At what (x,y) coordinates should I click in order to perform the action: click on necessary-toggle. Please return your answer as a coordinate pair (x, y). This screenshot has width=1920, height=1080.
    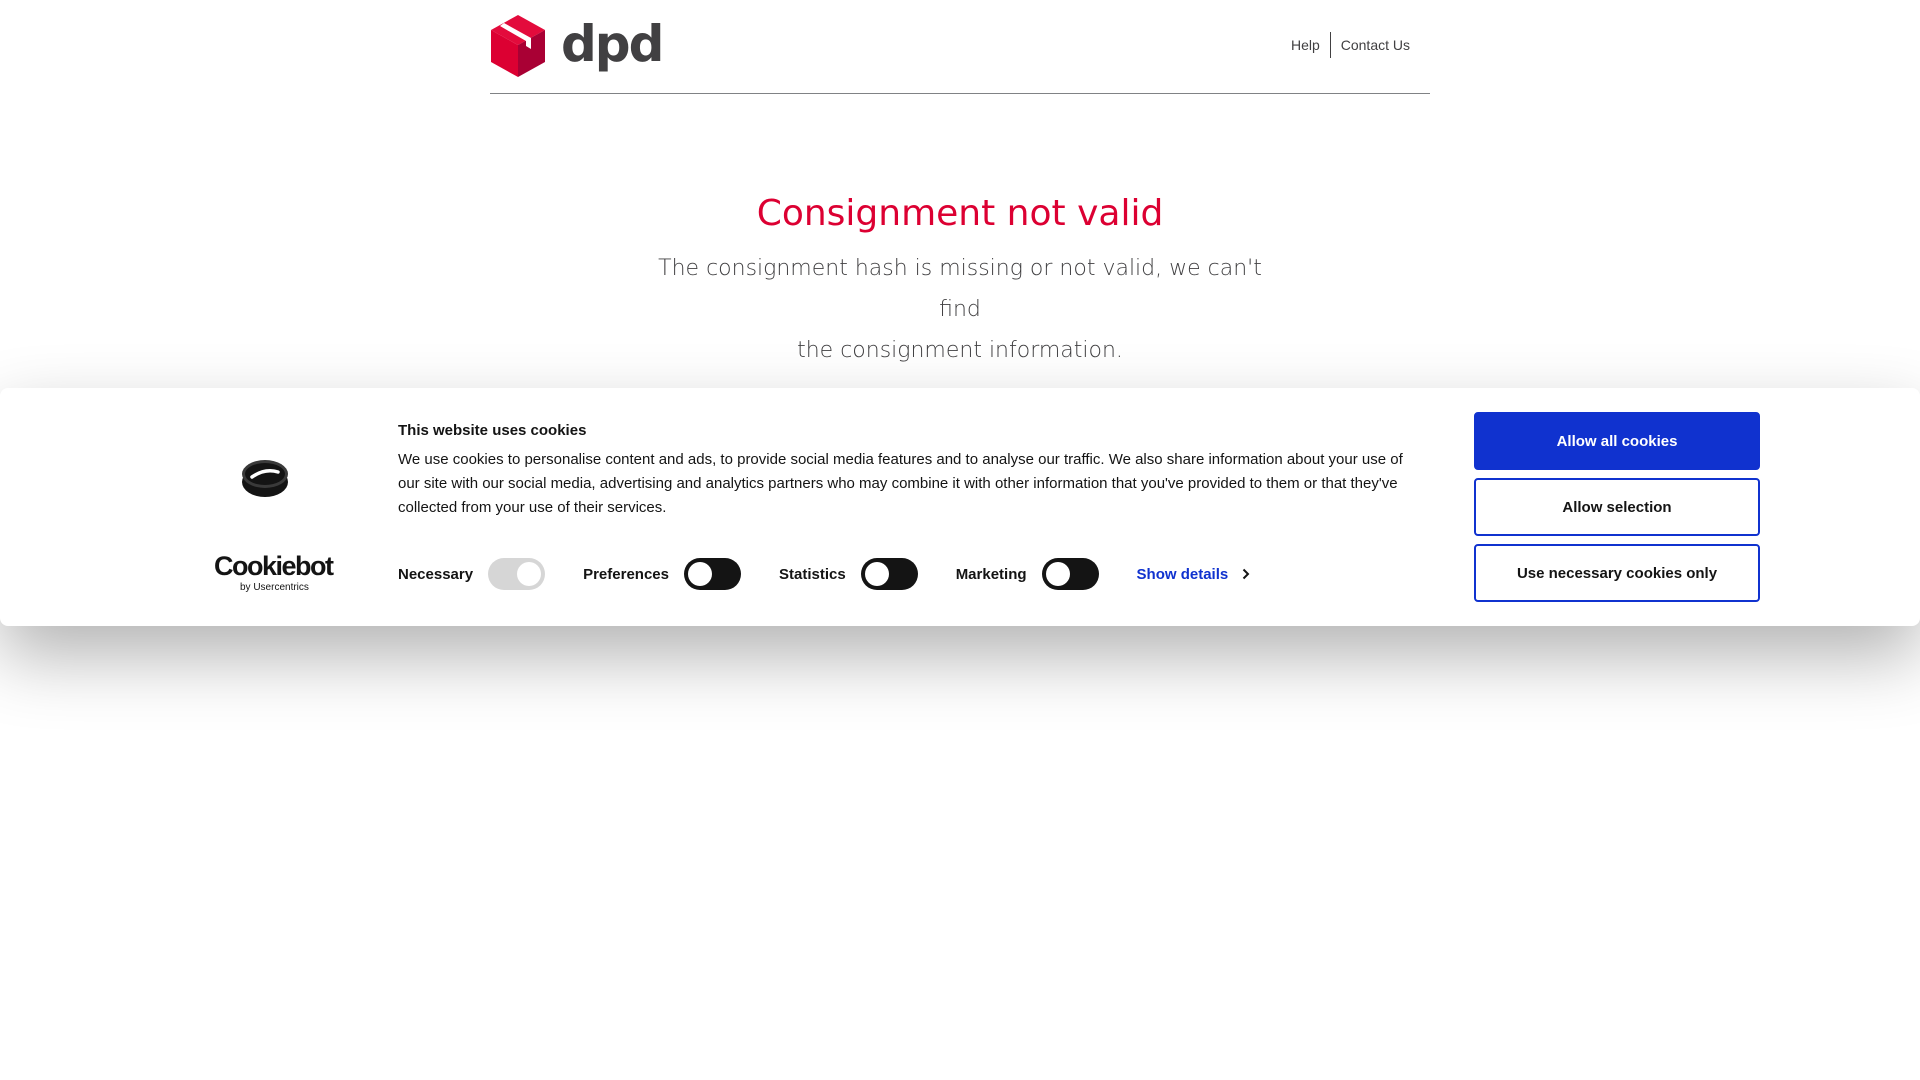
    Looking at the image, I should click on (517, 574).